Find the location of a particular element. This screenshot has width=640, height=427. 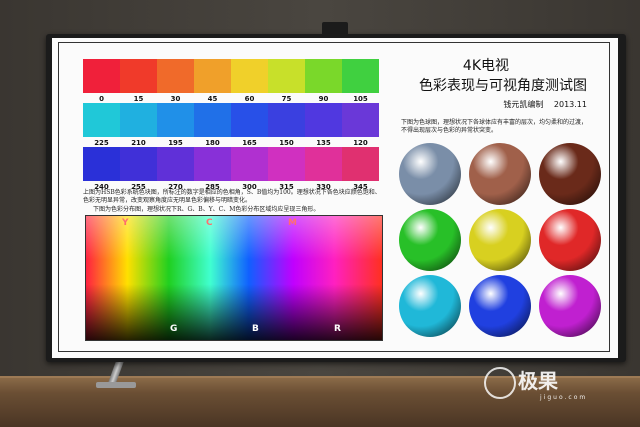

author-name: 钱元凯编制 is located at coordinates (523, 104).